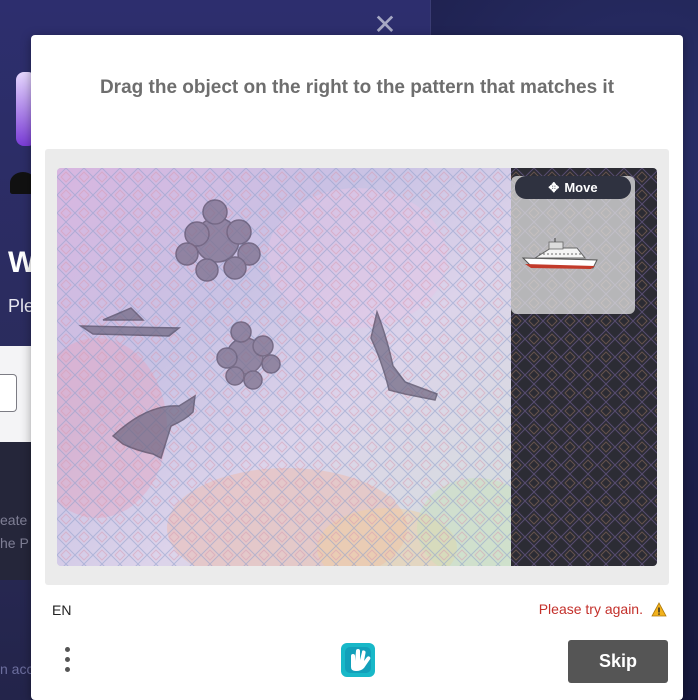 The height and width of the screenshot is (700, 698). Describe the element at coordinates (14, 520) in the screenshot. I see `background-text-line: eate` at that location.